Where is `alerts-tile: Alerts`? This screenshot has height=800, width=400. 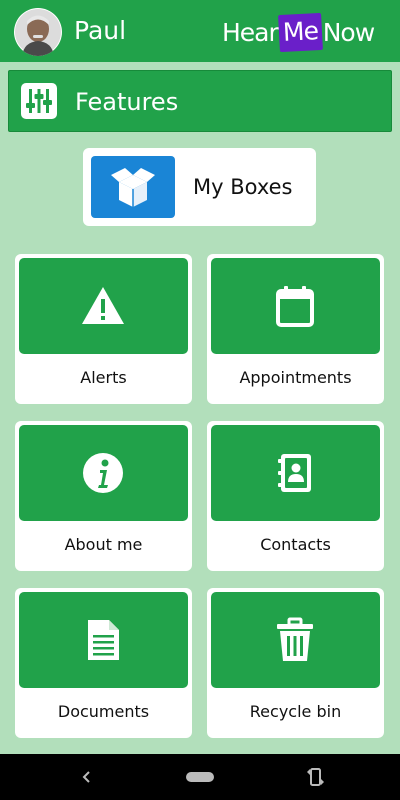
alerts-tile: Alerts is located at coordinates (103, 329).